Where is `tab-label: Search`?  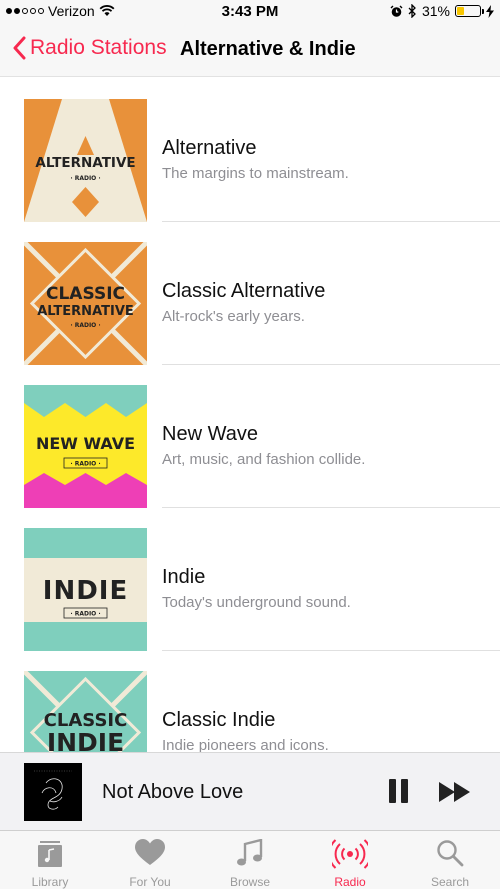
tab-label: Search is located at coordinates (450, 882).